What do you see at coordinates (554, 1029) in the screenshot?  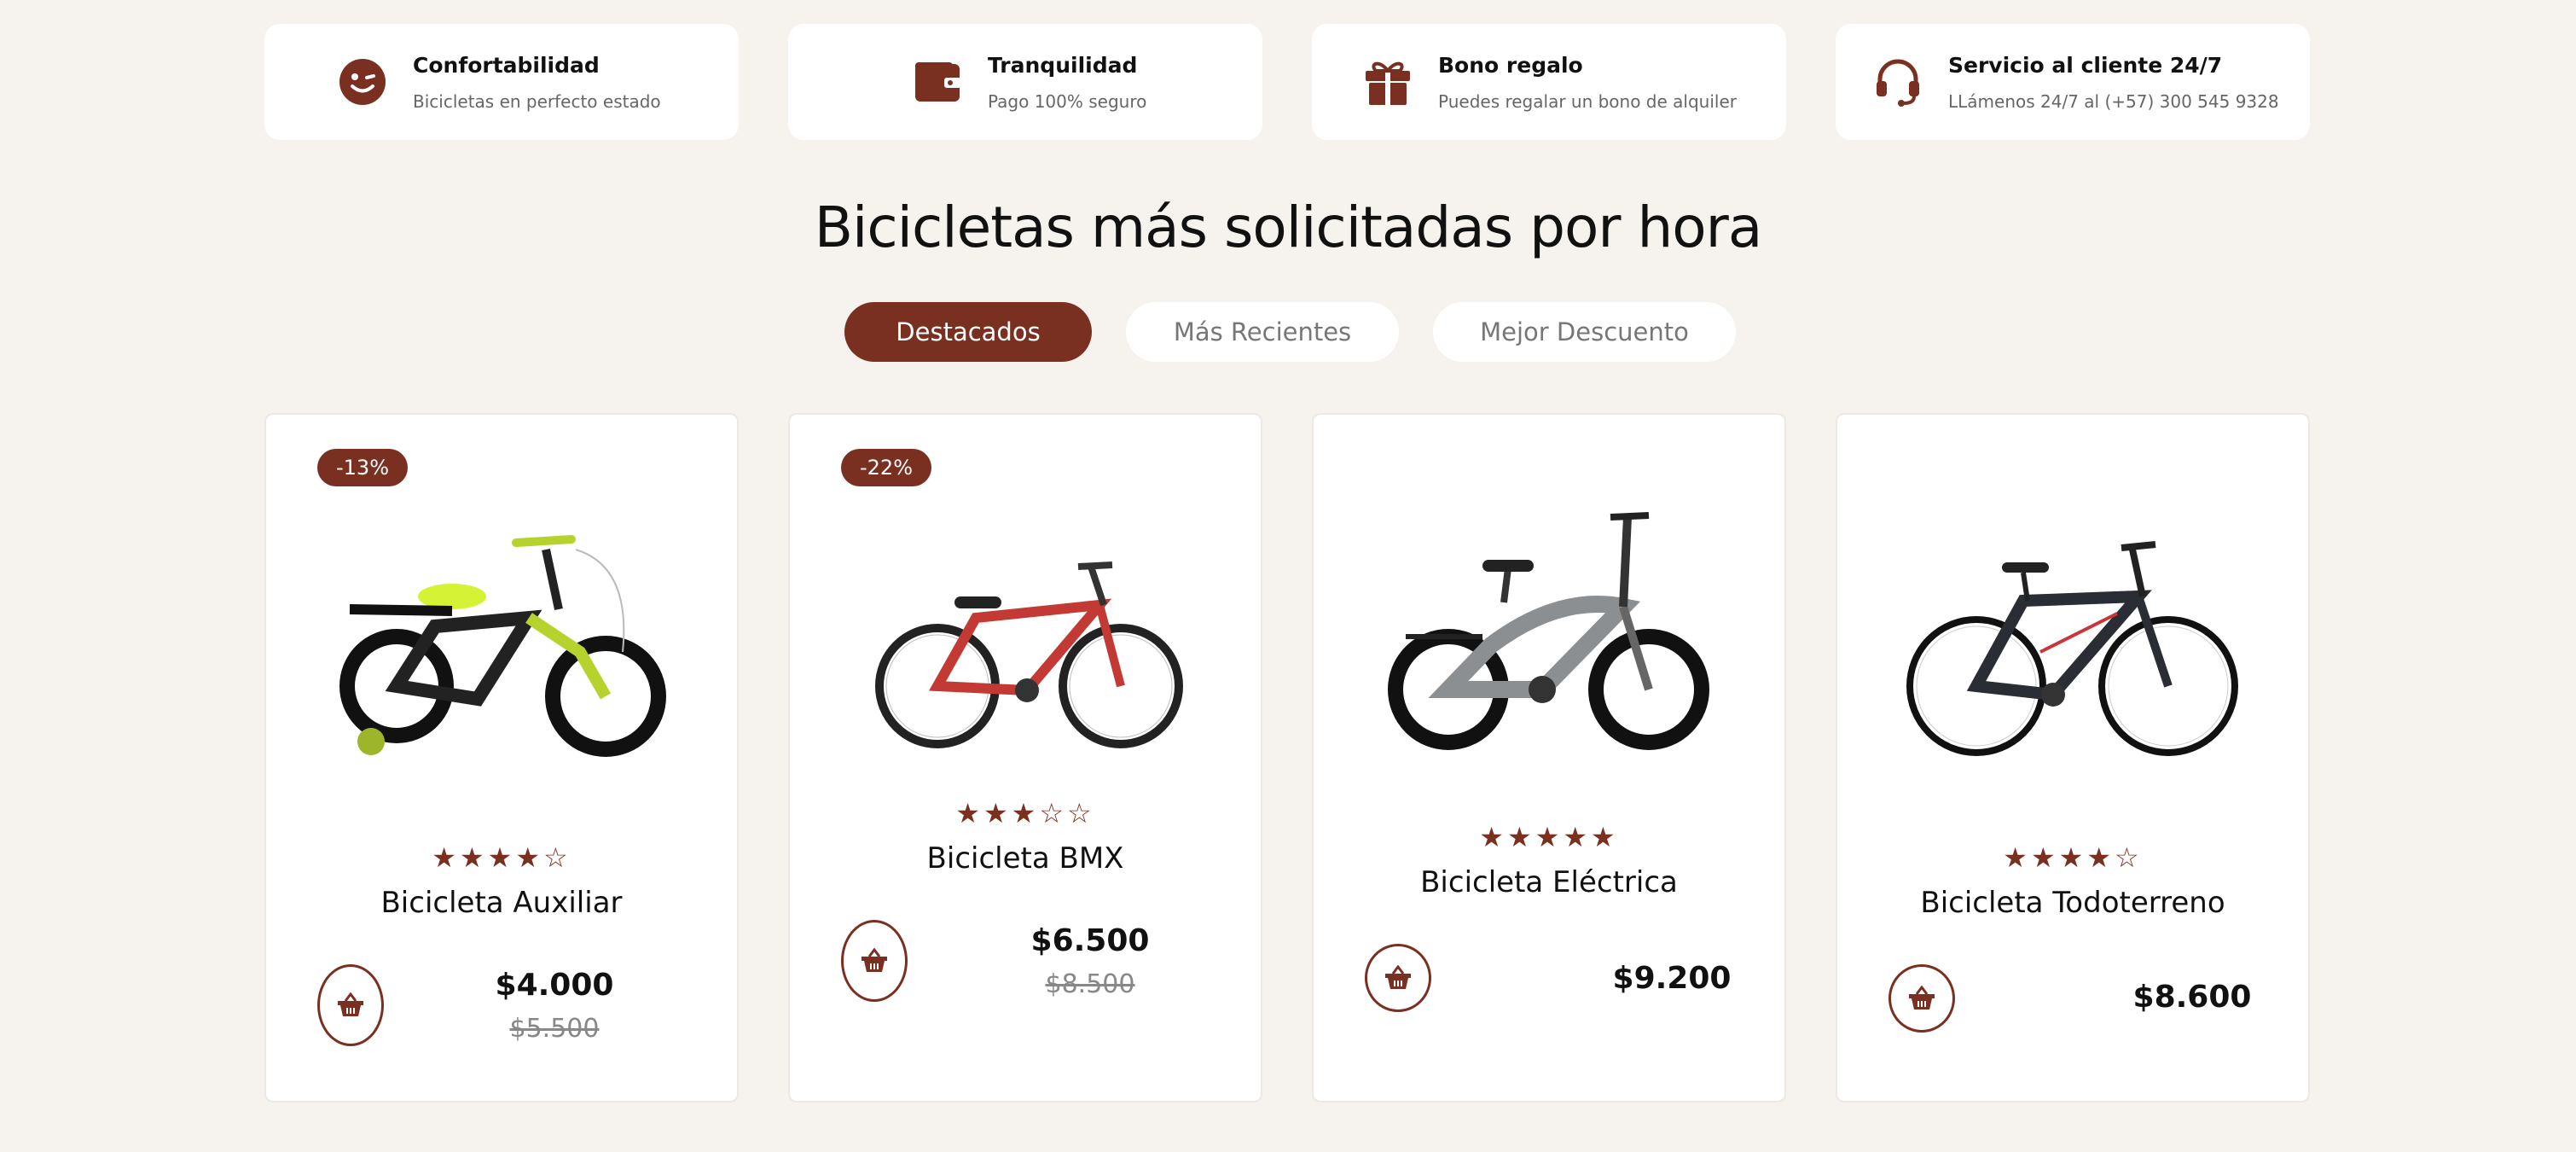 I see `product-old-price: $5.500` at bounding box center [554, 1029].